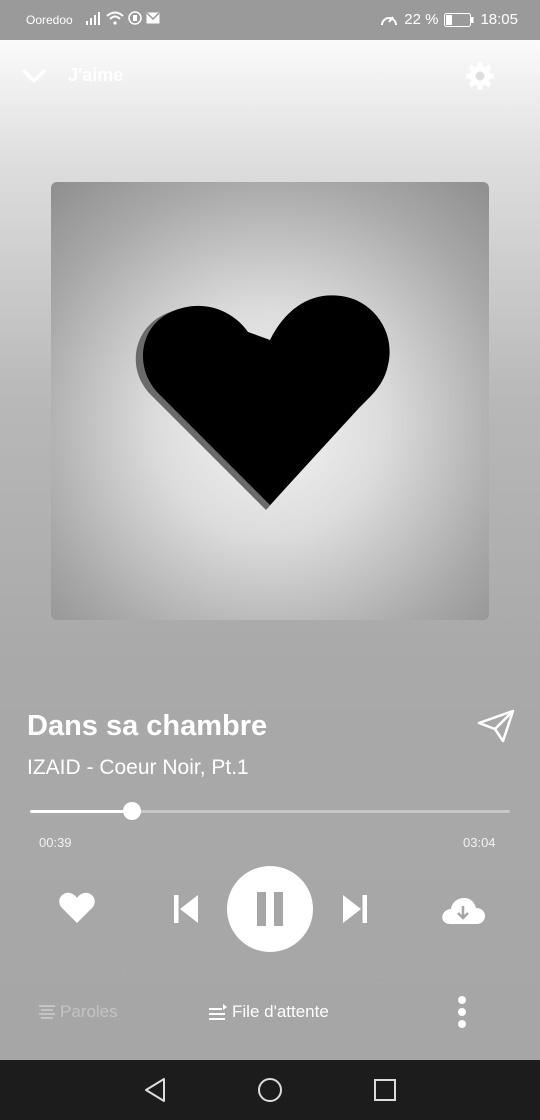 This screenshot has width=540, height=1120. What do you see at coordinates (93, 18) in the screenshot?
I see `signal-icon` at bounding box center [93, 18].